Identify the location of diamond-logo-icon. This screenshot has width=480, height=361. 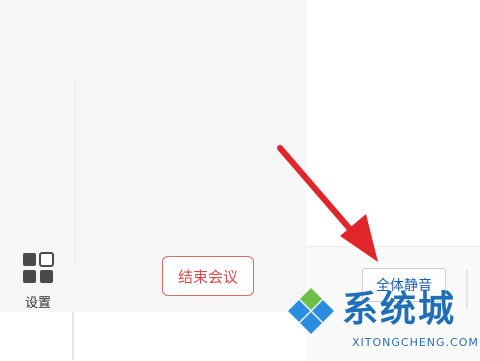
(311, 311).